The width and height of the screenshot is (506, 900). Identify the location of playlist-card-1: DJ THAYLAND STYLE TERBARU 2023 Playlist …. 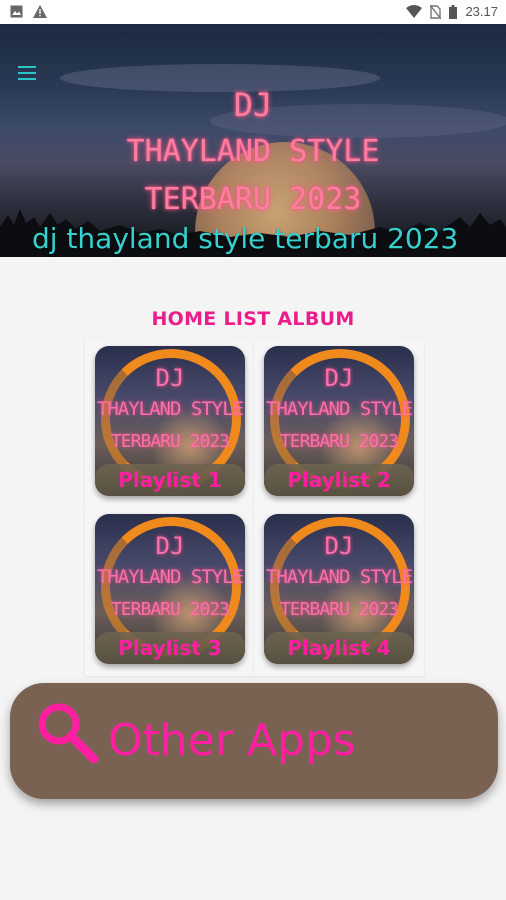
(170, 421).